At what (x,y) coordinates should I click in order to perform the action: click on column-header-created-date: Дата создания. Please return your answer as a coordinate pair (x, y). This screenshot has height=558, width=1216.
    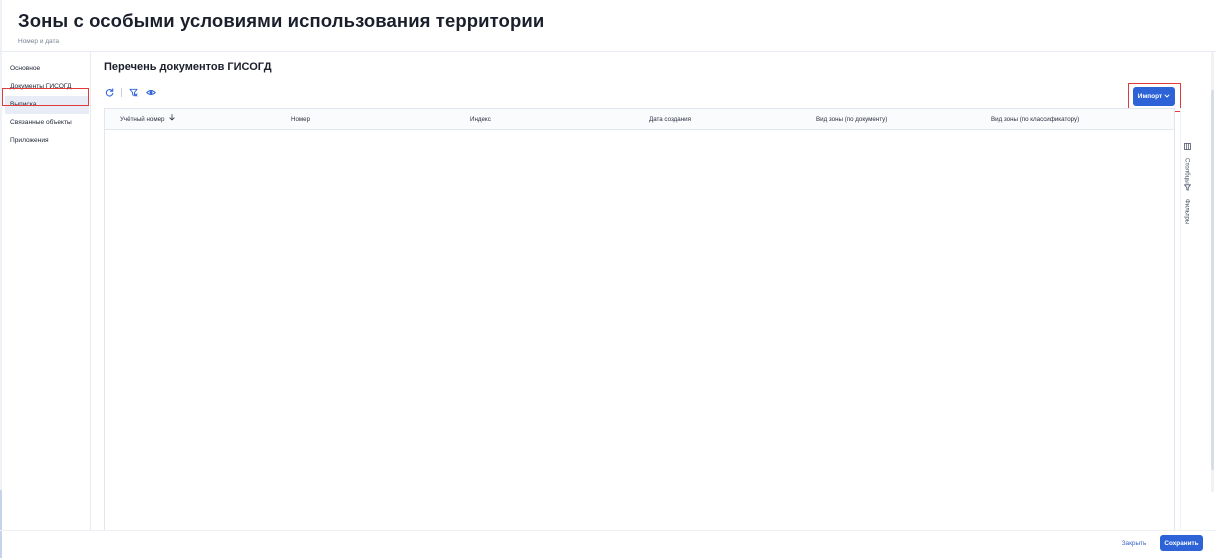
    Looking at the image, I should click on (670, 119).